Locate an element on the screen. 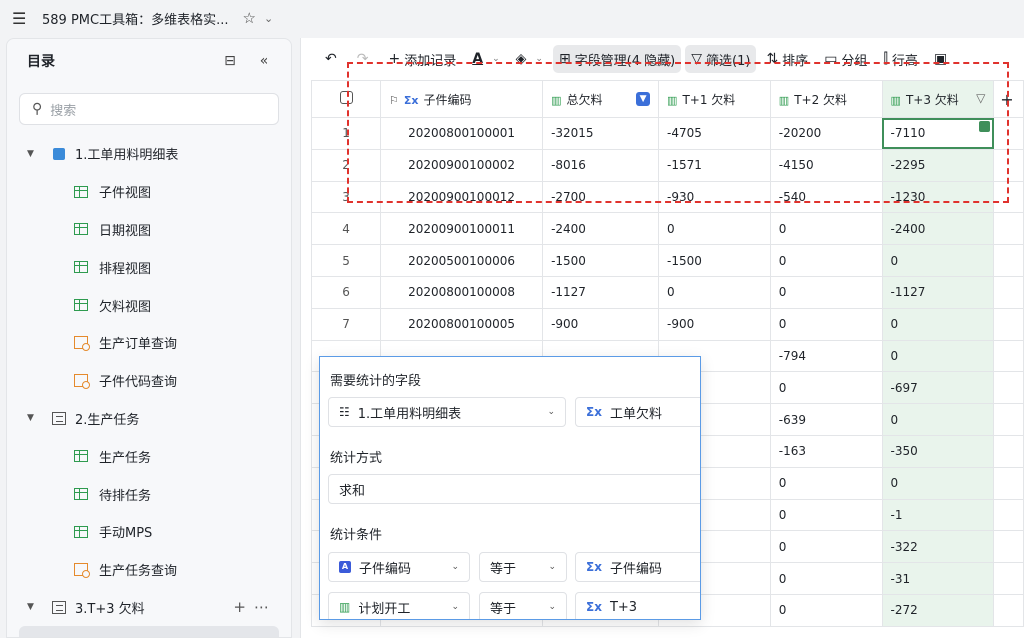  sidebar-item: 生产任务 is located at coordinates (149, 456).